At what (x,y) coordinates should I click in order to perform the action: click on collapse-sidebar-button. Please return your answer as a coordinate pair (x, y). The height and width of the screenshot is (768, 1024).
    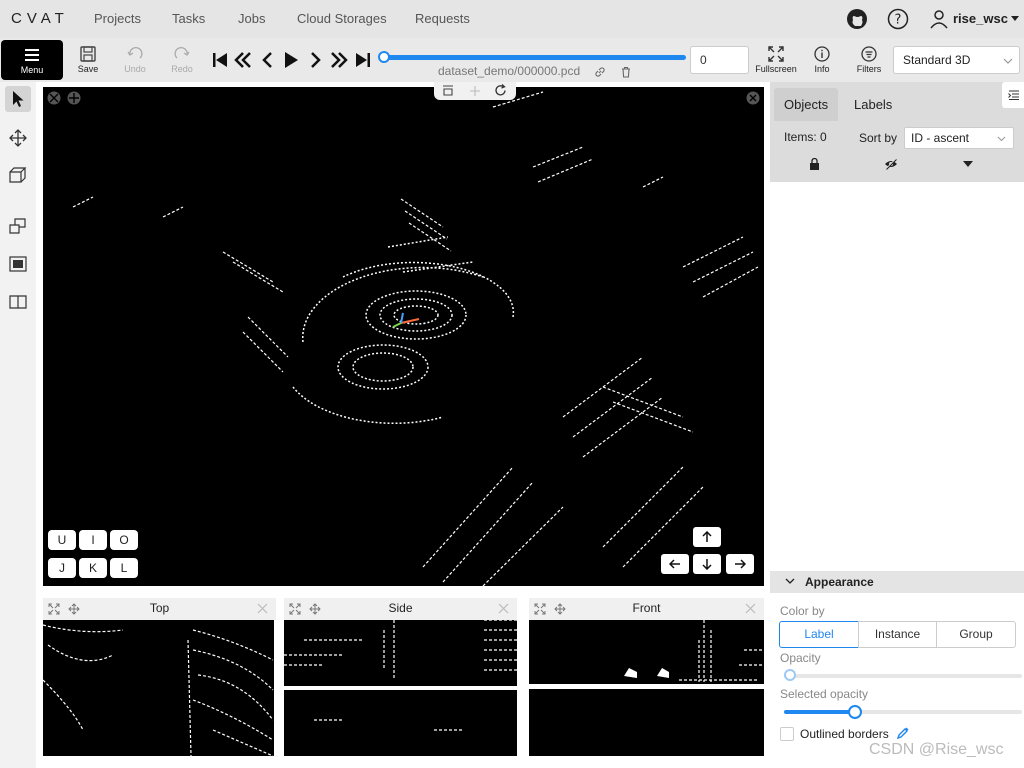
    Looking at the image, I should click on (1013, 95).